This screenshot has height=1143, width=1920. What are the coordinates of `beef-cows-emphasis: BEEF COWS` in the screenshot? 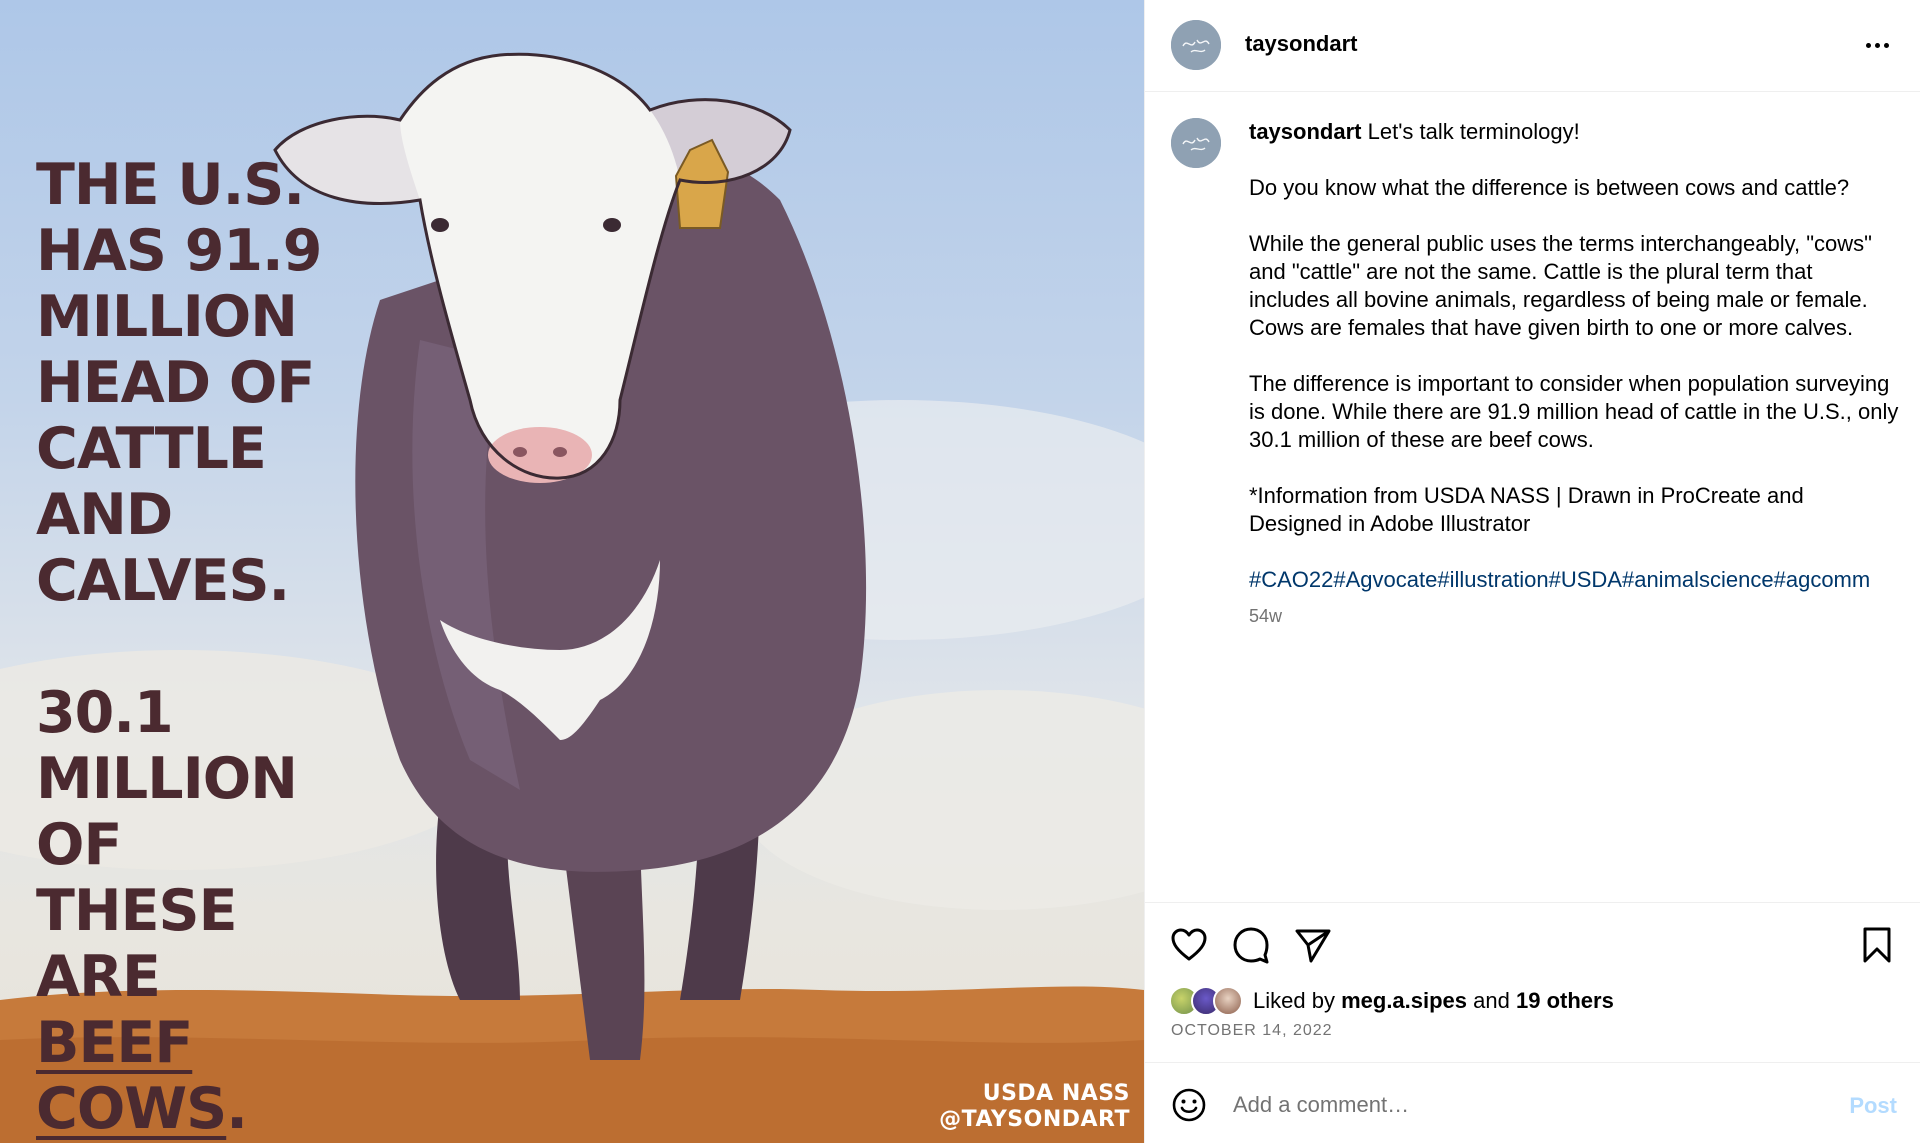 It's located at (131, 1076).